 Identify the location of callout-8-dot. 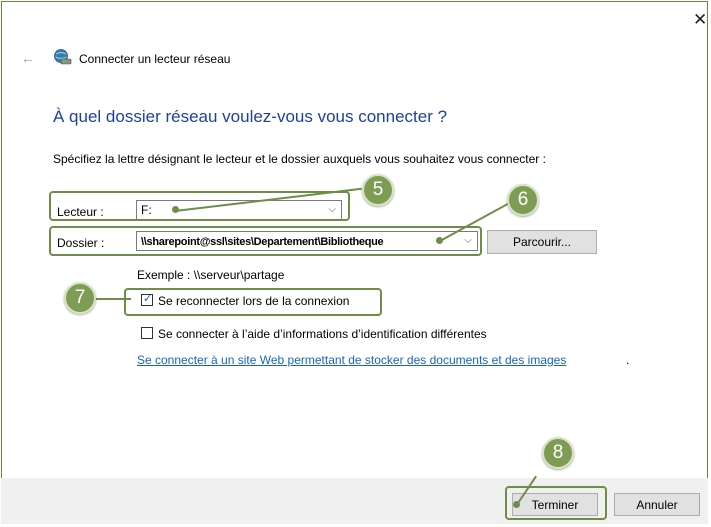
(516, 504).